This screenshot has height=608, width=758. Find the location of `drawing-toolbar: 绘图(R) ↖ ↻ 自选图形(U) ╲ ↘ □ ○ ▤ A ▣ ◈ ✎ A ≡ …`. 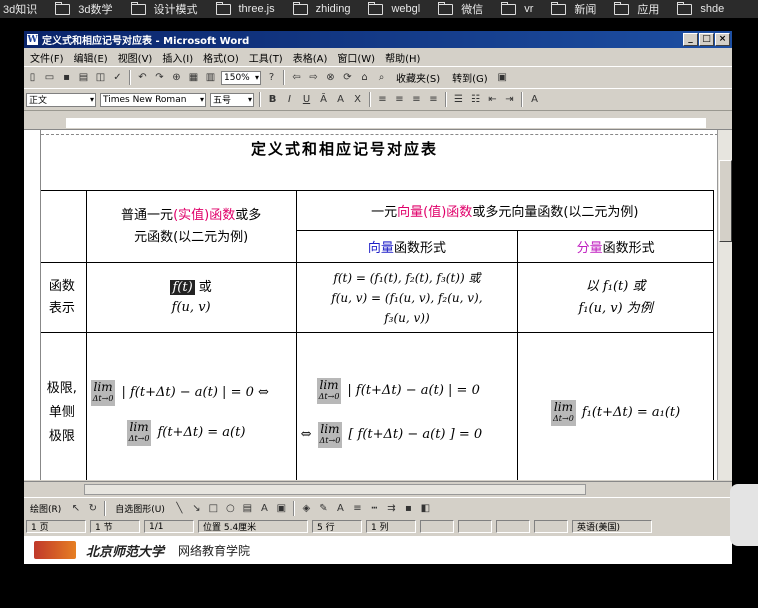

drawing-toolbar: 绘图(R) ↖ ↻ 自选图形(U) ╲ ↘ □ ○ ▤ A ▣ ◈ ✎ A ≡ … is located at coordinates (378, 507).